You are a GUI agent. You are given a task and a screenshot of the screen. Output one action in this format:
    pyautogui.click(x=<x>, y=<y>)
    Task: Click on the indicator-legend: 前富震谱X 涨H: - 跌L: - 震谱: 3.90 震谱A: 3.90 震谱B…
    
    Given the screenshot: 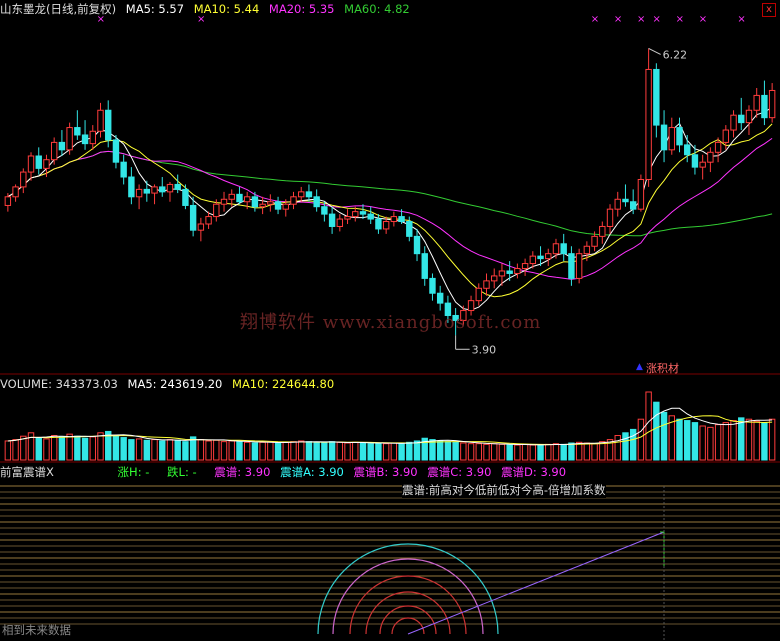 What is the action you would take?
    pyautogui.click(x=286, y=472)
    